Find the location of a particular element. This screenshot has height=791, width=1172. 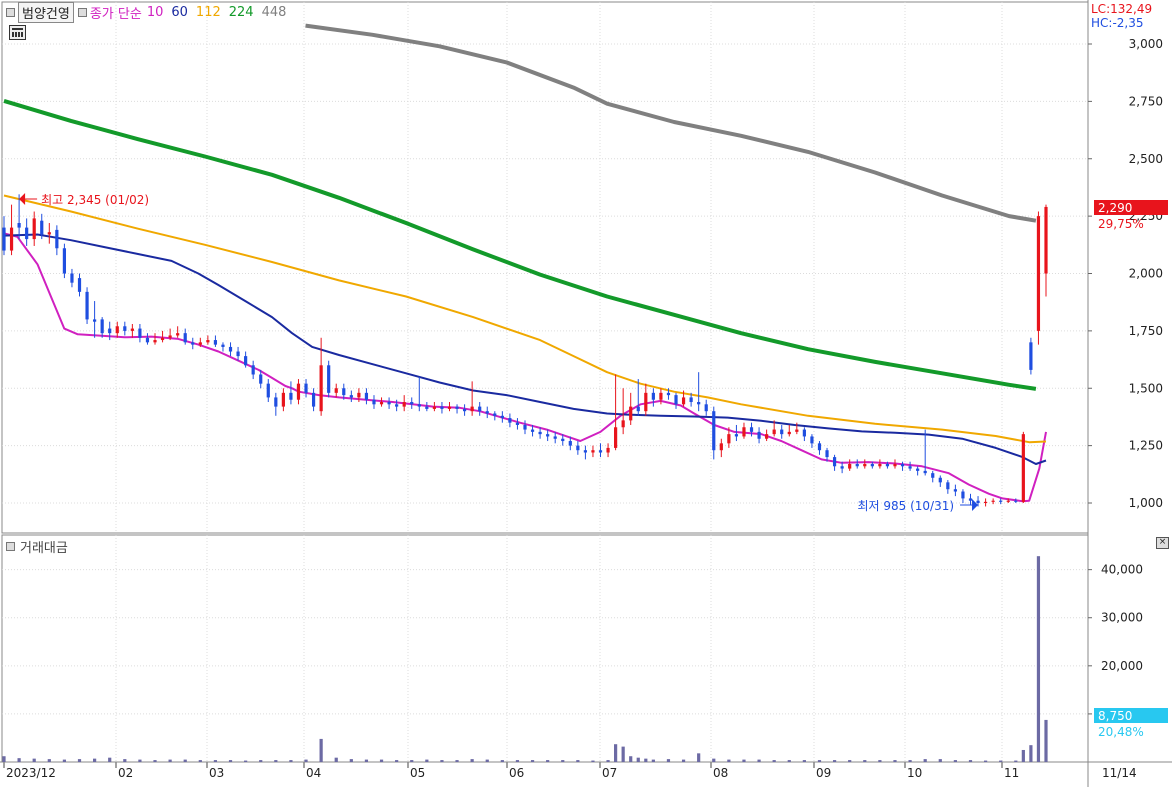

ma-label-60: 60 is located at coordinates (179, 12).